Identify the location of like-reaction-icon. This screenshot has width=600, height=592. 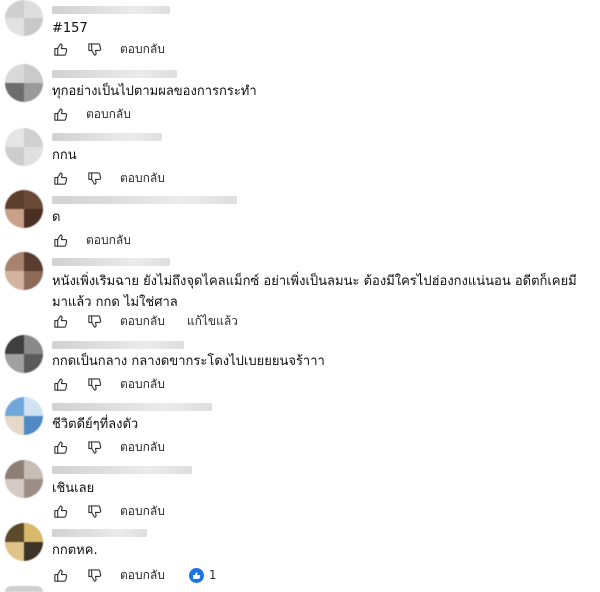
(196, 575).